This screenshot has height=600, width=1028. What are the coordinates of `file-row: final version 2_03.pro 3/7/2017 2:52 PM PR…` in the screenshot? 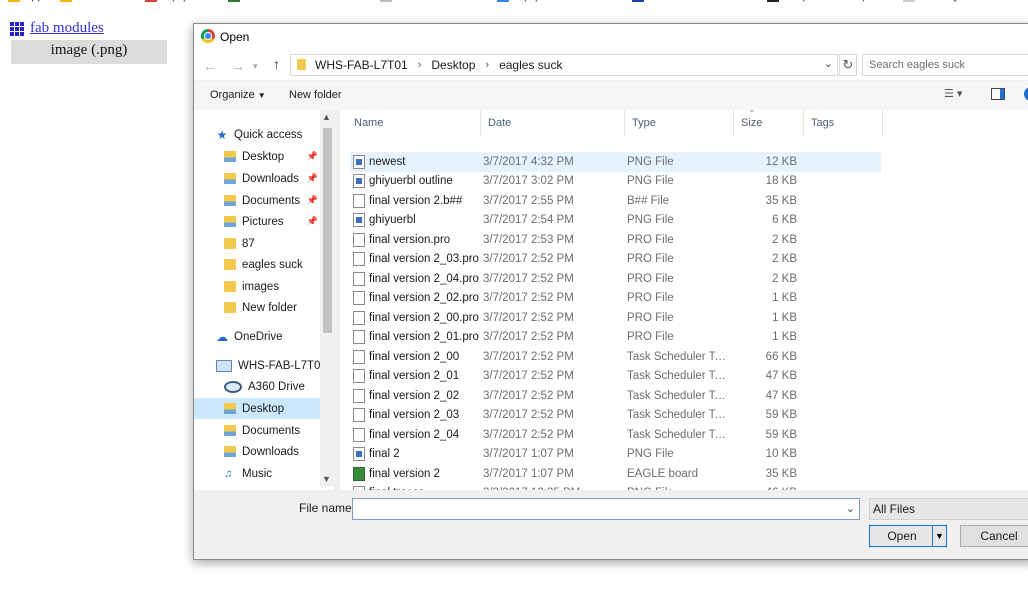 It's located at (615, 260).